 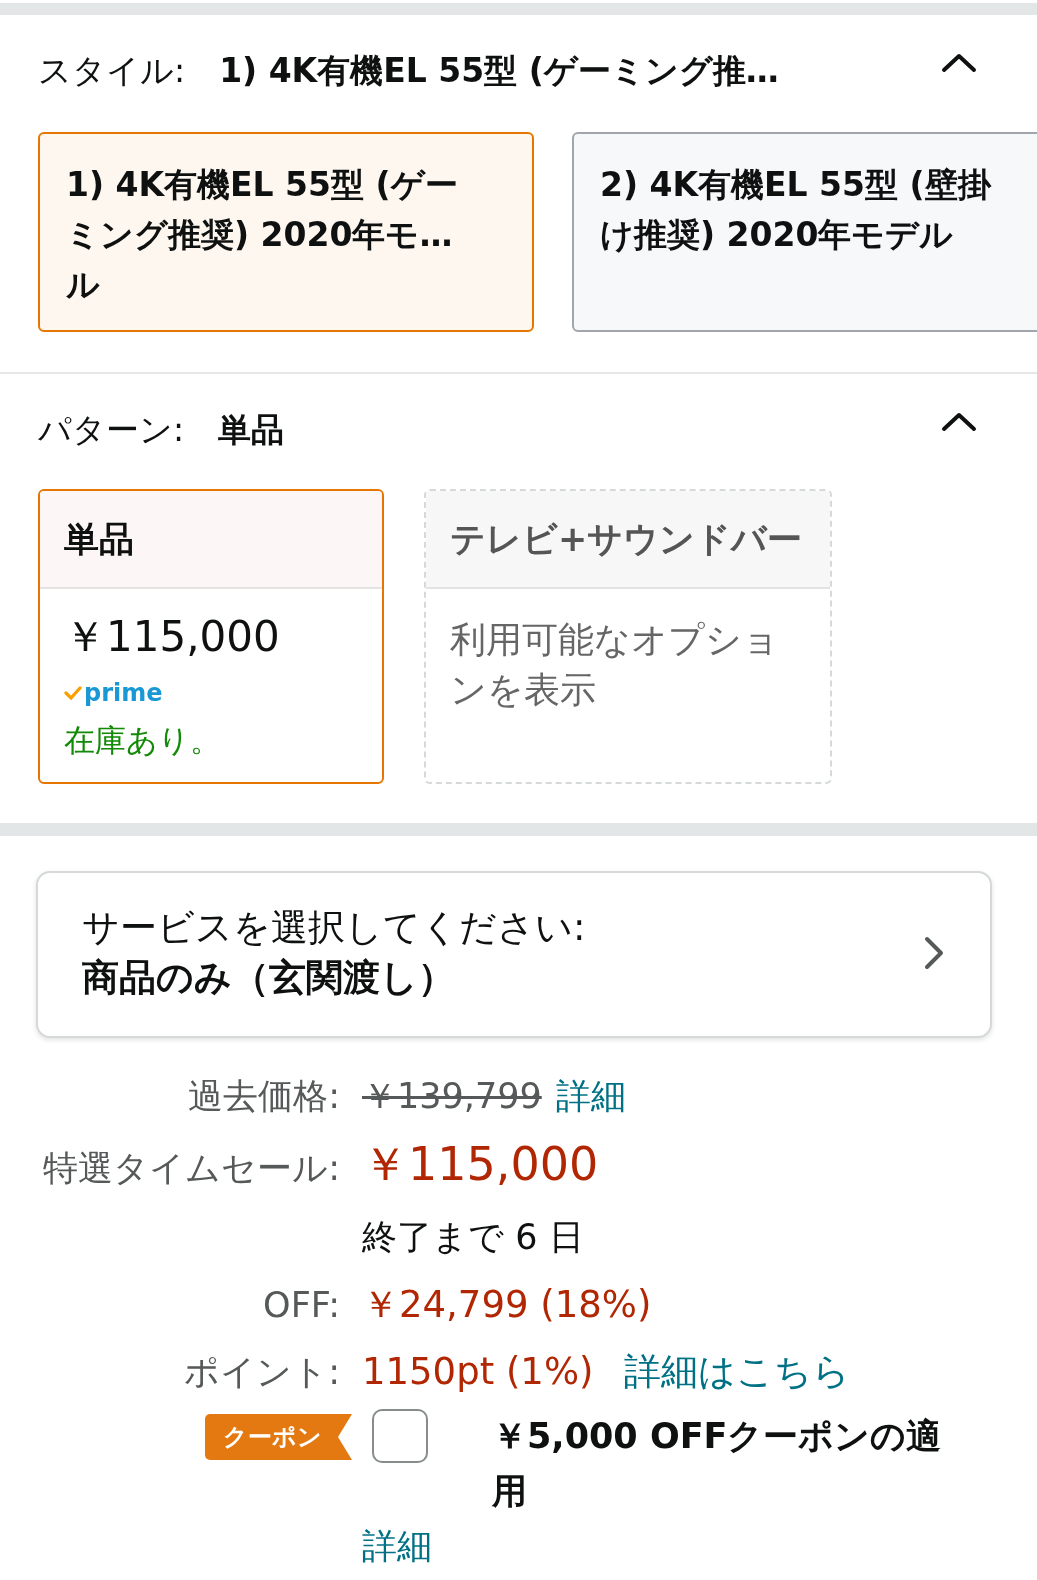 I want to click on option-title: テレビ+サウンドバー, so click(x=628, y=540).